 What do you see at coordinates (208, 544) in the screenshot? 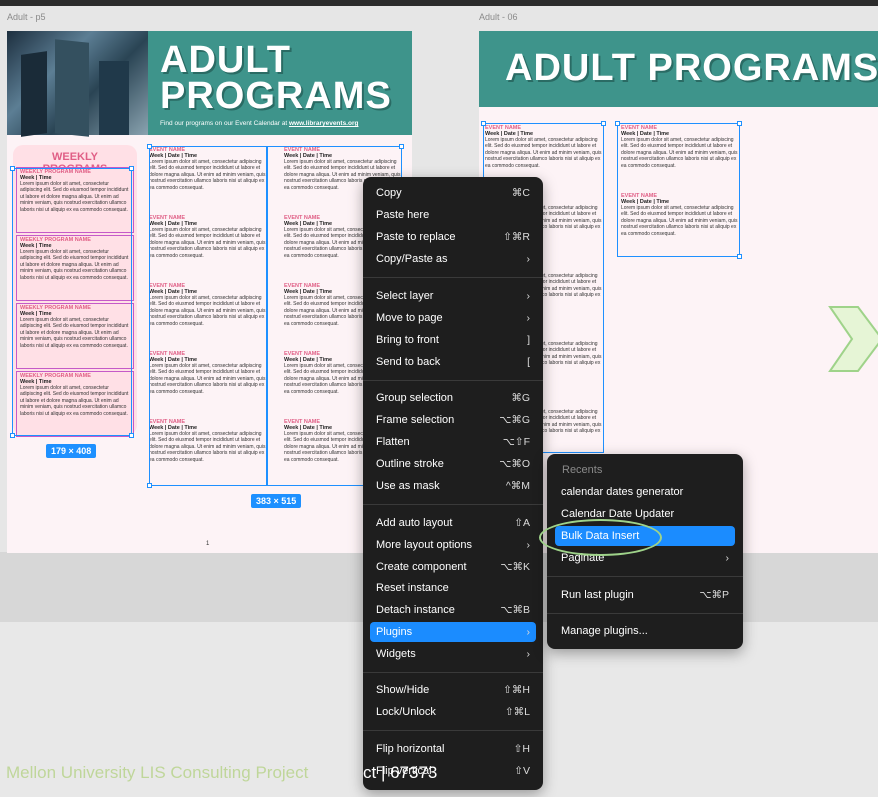
I see `page-number: 1` at bounding box center [208, 544].